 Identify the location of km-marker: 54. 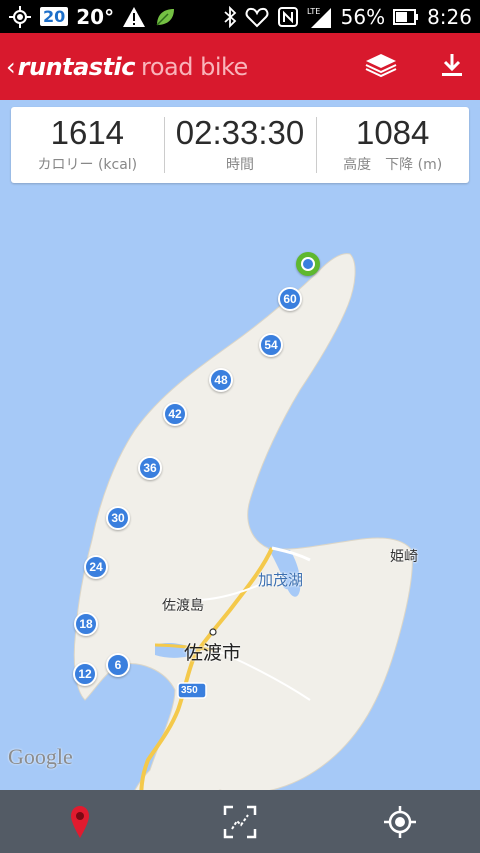
(271, 345).